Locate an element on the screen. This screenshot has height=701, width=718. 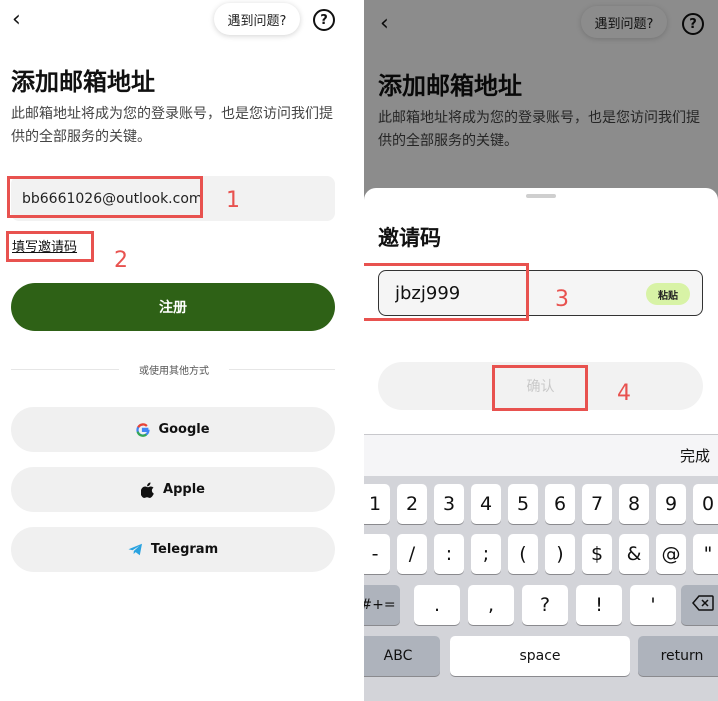
key: ) is located at coordinates (560, 554).